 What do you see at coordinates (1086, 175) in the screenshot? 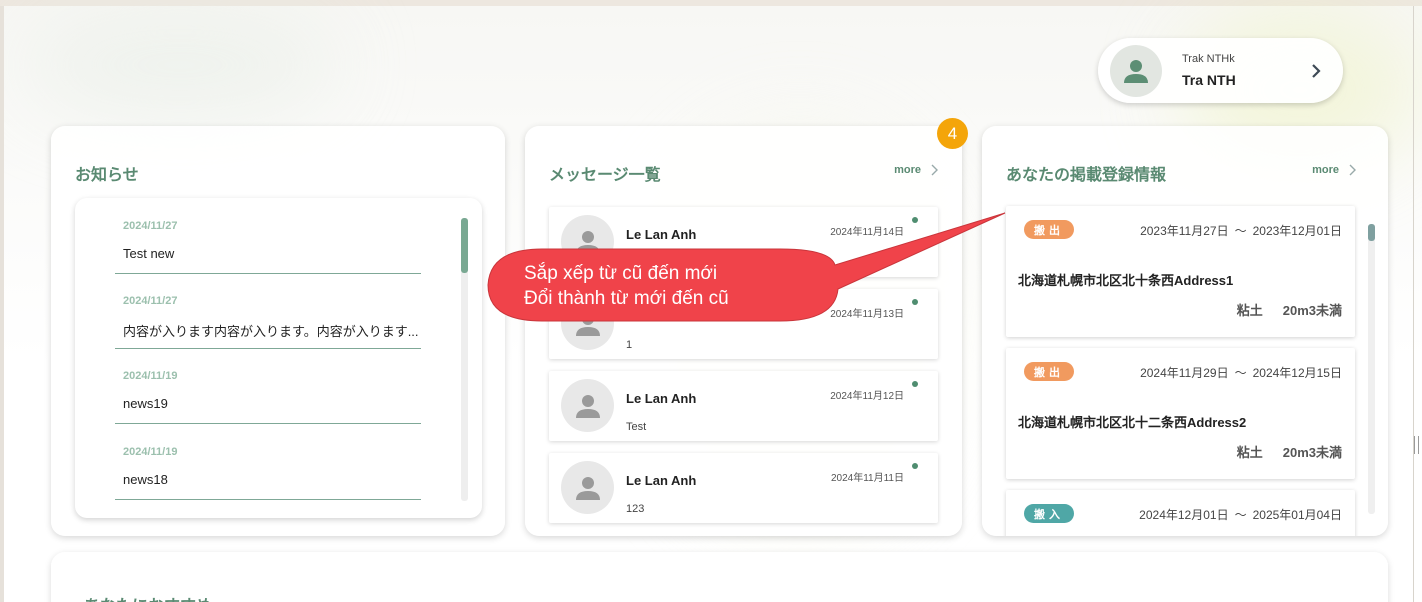
I see `registration-panel-title: あなたの掲載登録情報` at bounding box center [1086, 175].